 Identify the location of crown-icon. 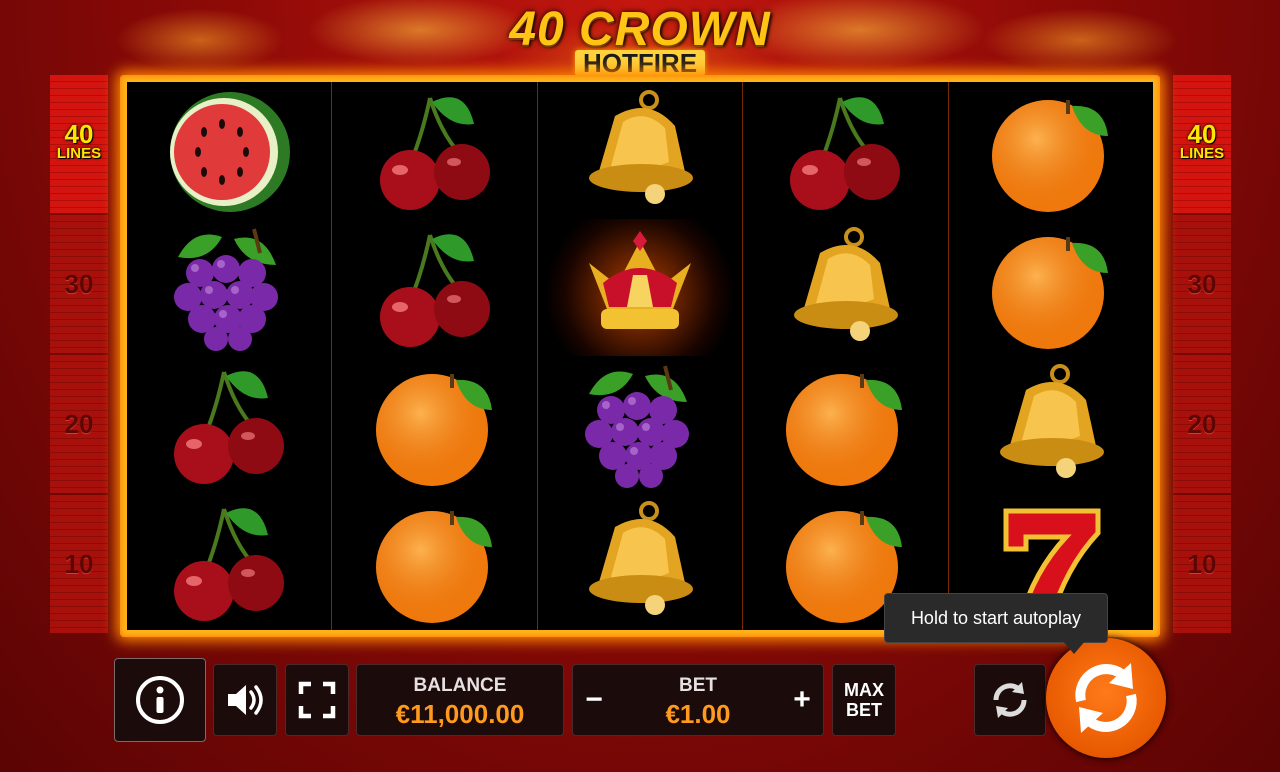
(640, 279).